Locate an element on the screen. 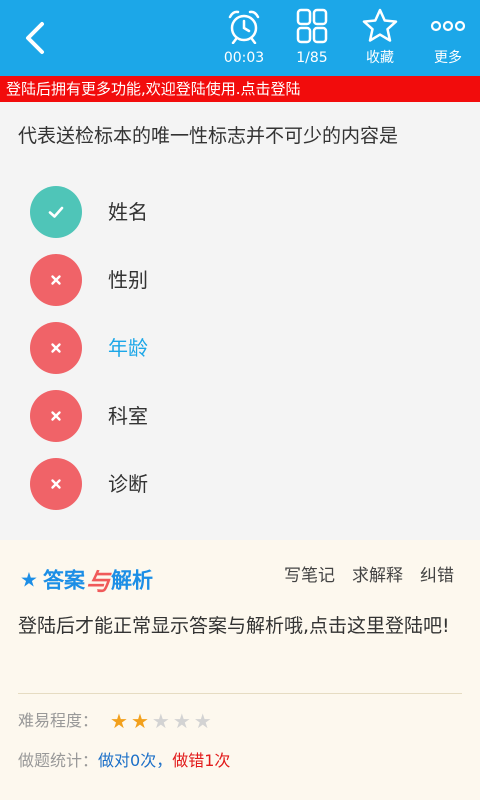  option-item-selected: 年龄 is located at coordinates (240, 348).